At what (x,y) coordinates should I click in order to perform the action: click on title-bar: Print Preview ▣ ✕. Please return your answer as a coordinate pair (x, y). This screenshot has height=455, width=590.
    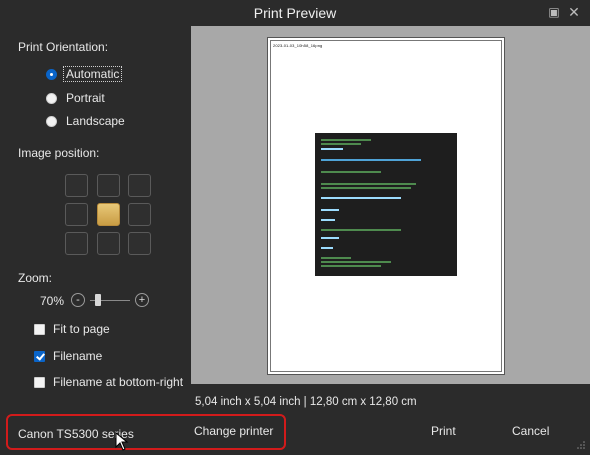
    Looking at the image, I should click on (295, 13).